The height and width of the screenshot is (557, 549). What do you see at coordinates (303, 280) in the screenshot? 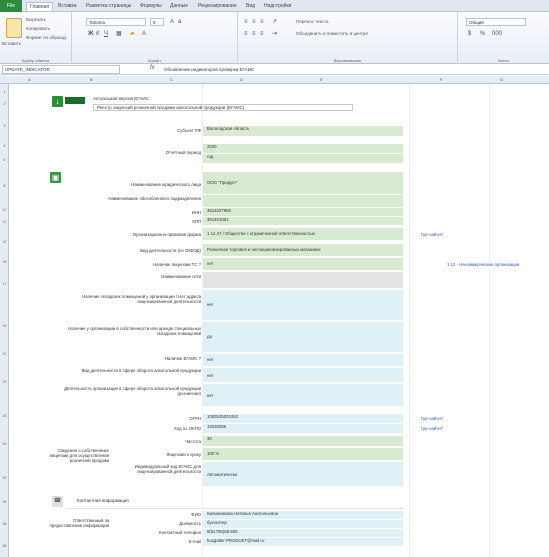
I see `network-value` at bounding box center [303, 280].